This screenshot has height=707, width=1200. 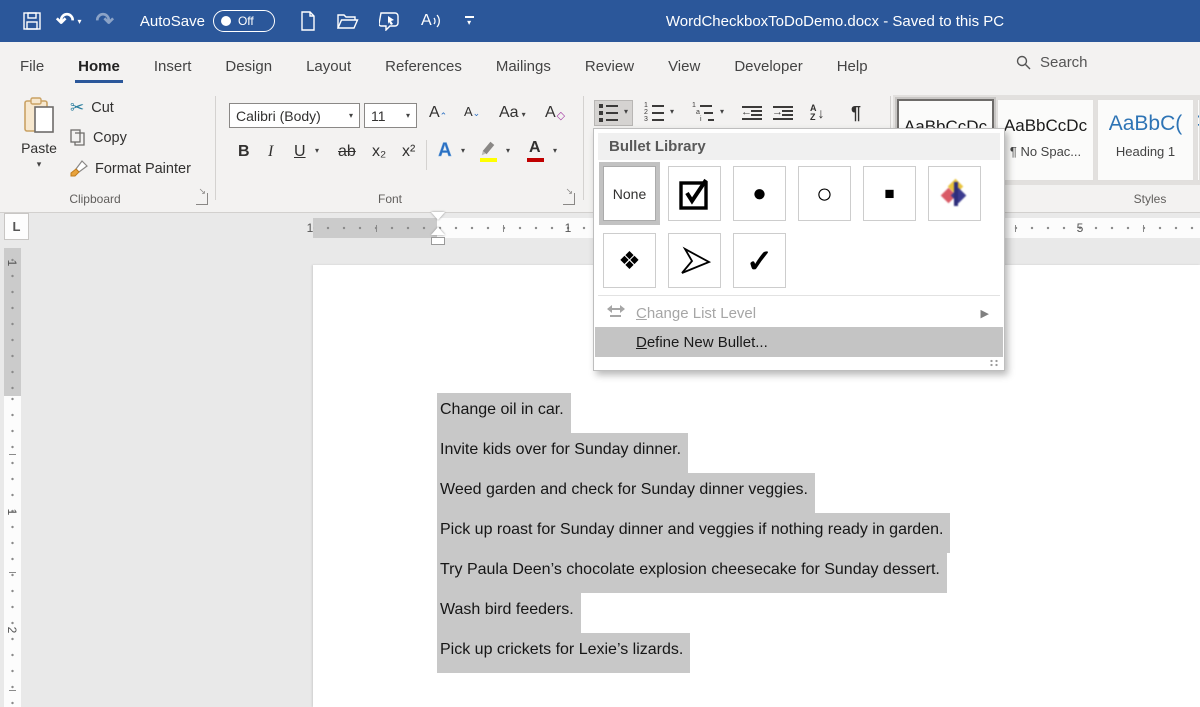 I want to click on bullet-library-header: Bullet Library, so click(x=799, y=146).